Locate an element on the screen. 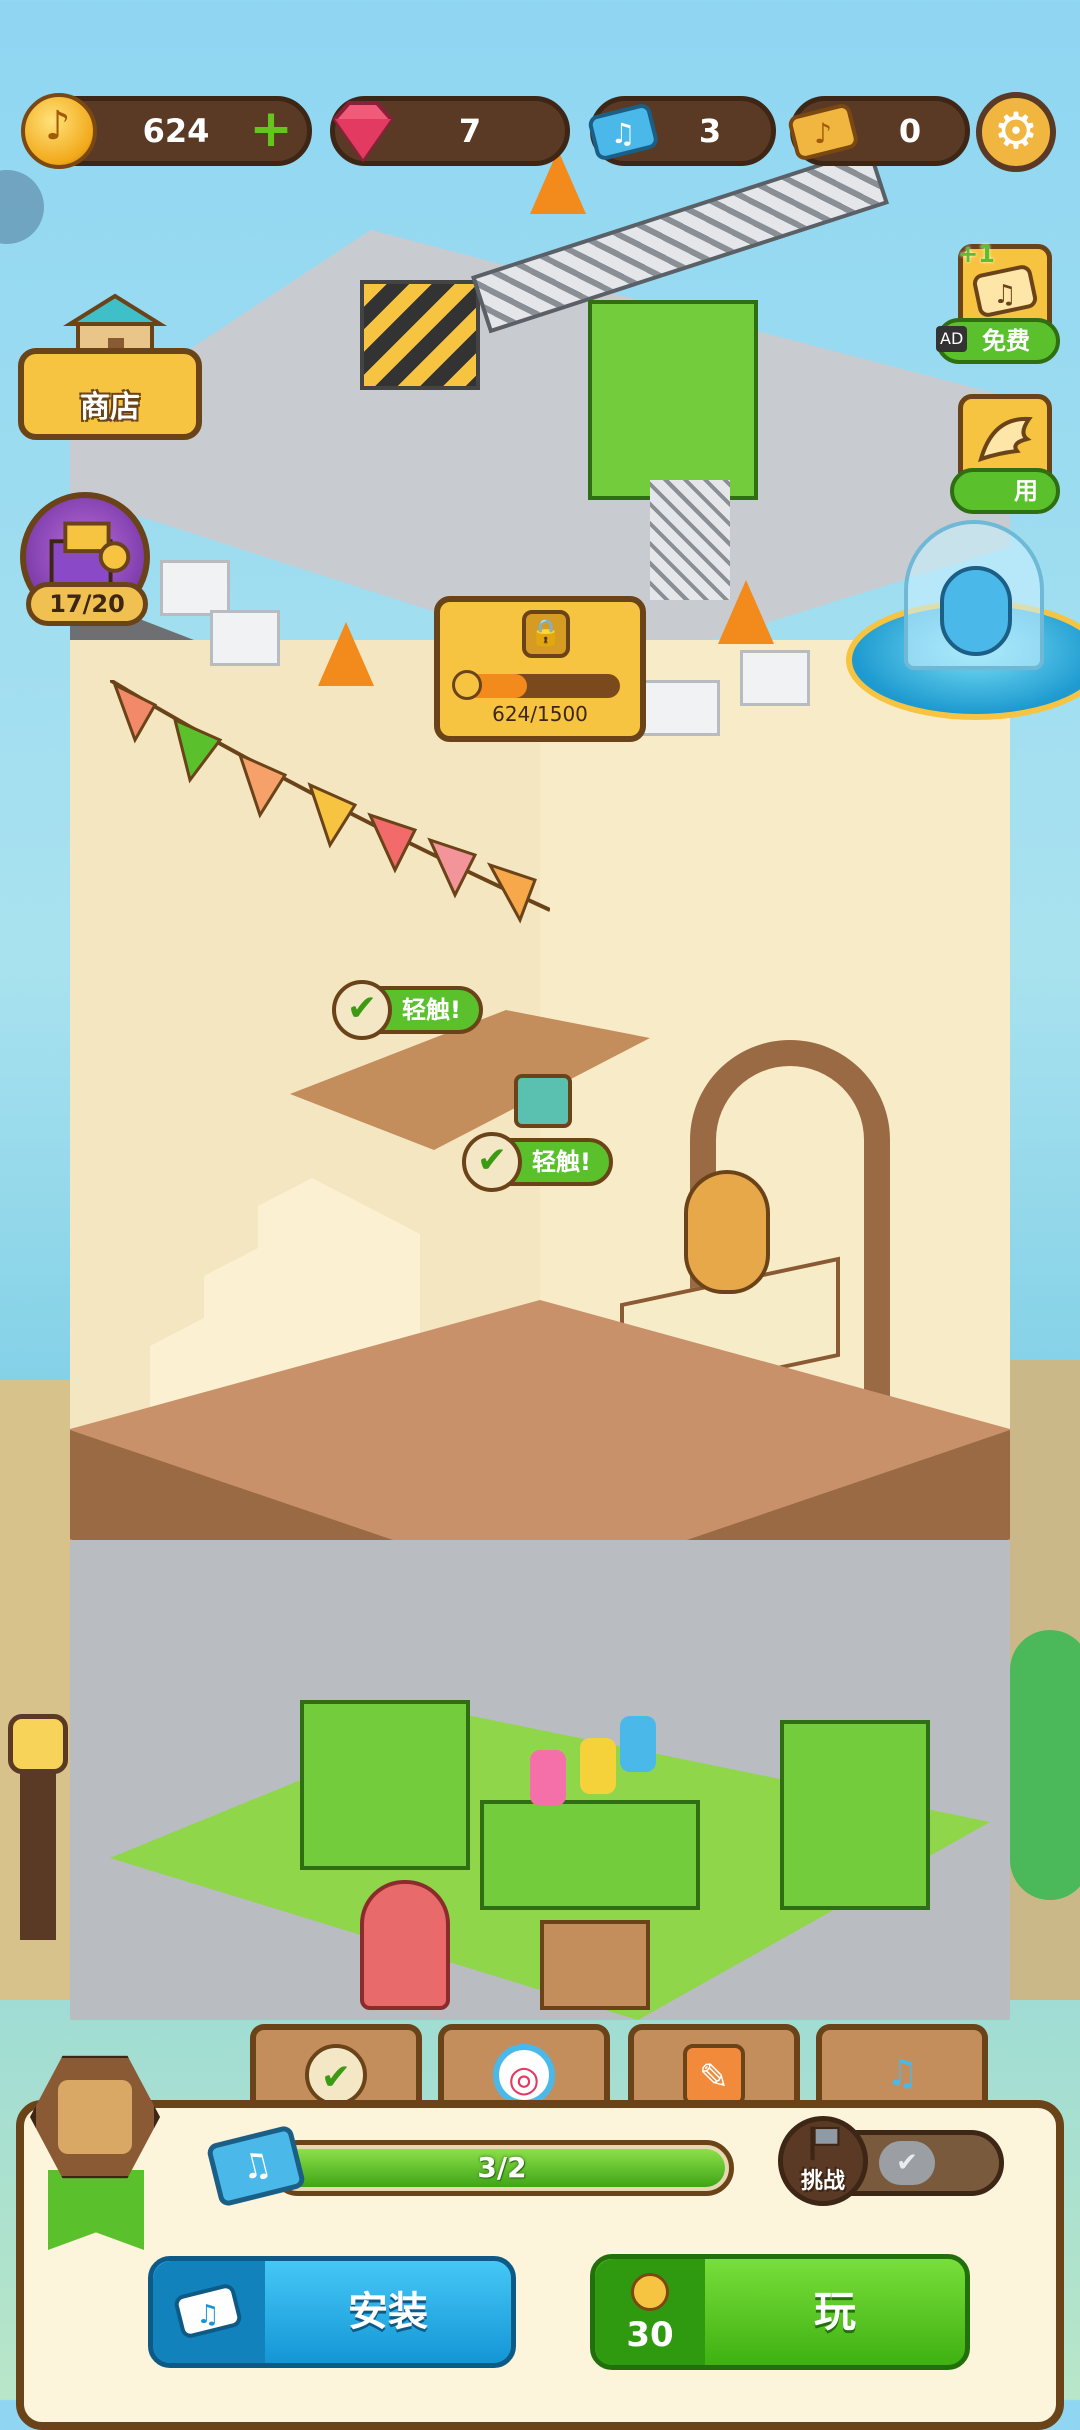 The image size is (1080, 2430). golden-ticket-value: 0 is located at coordinates (910, 131).